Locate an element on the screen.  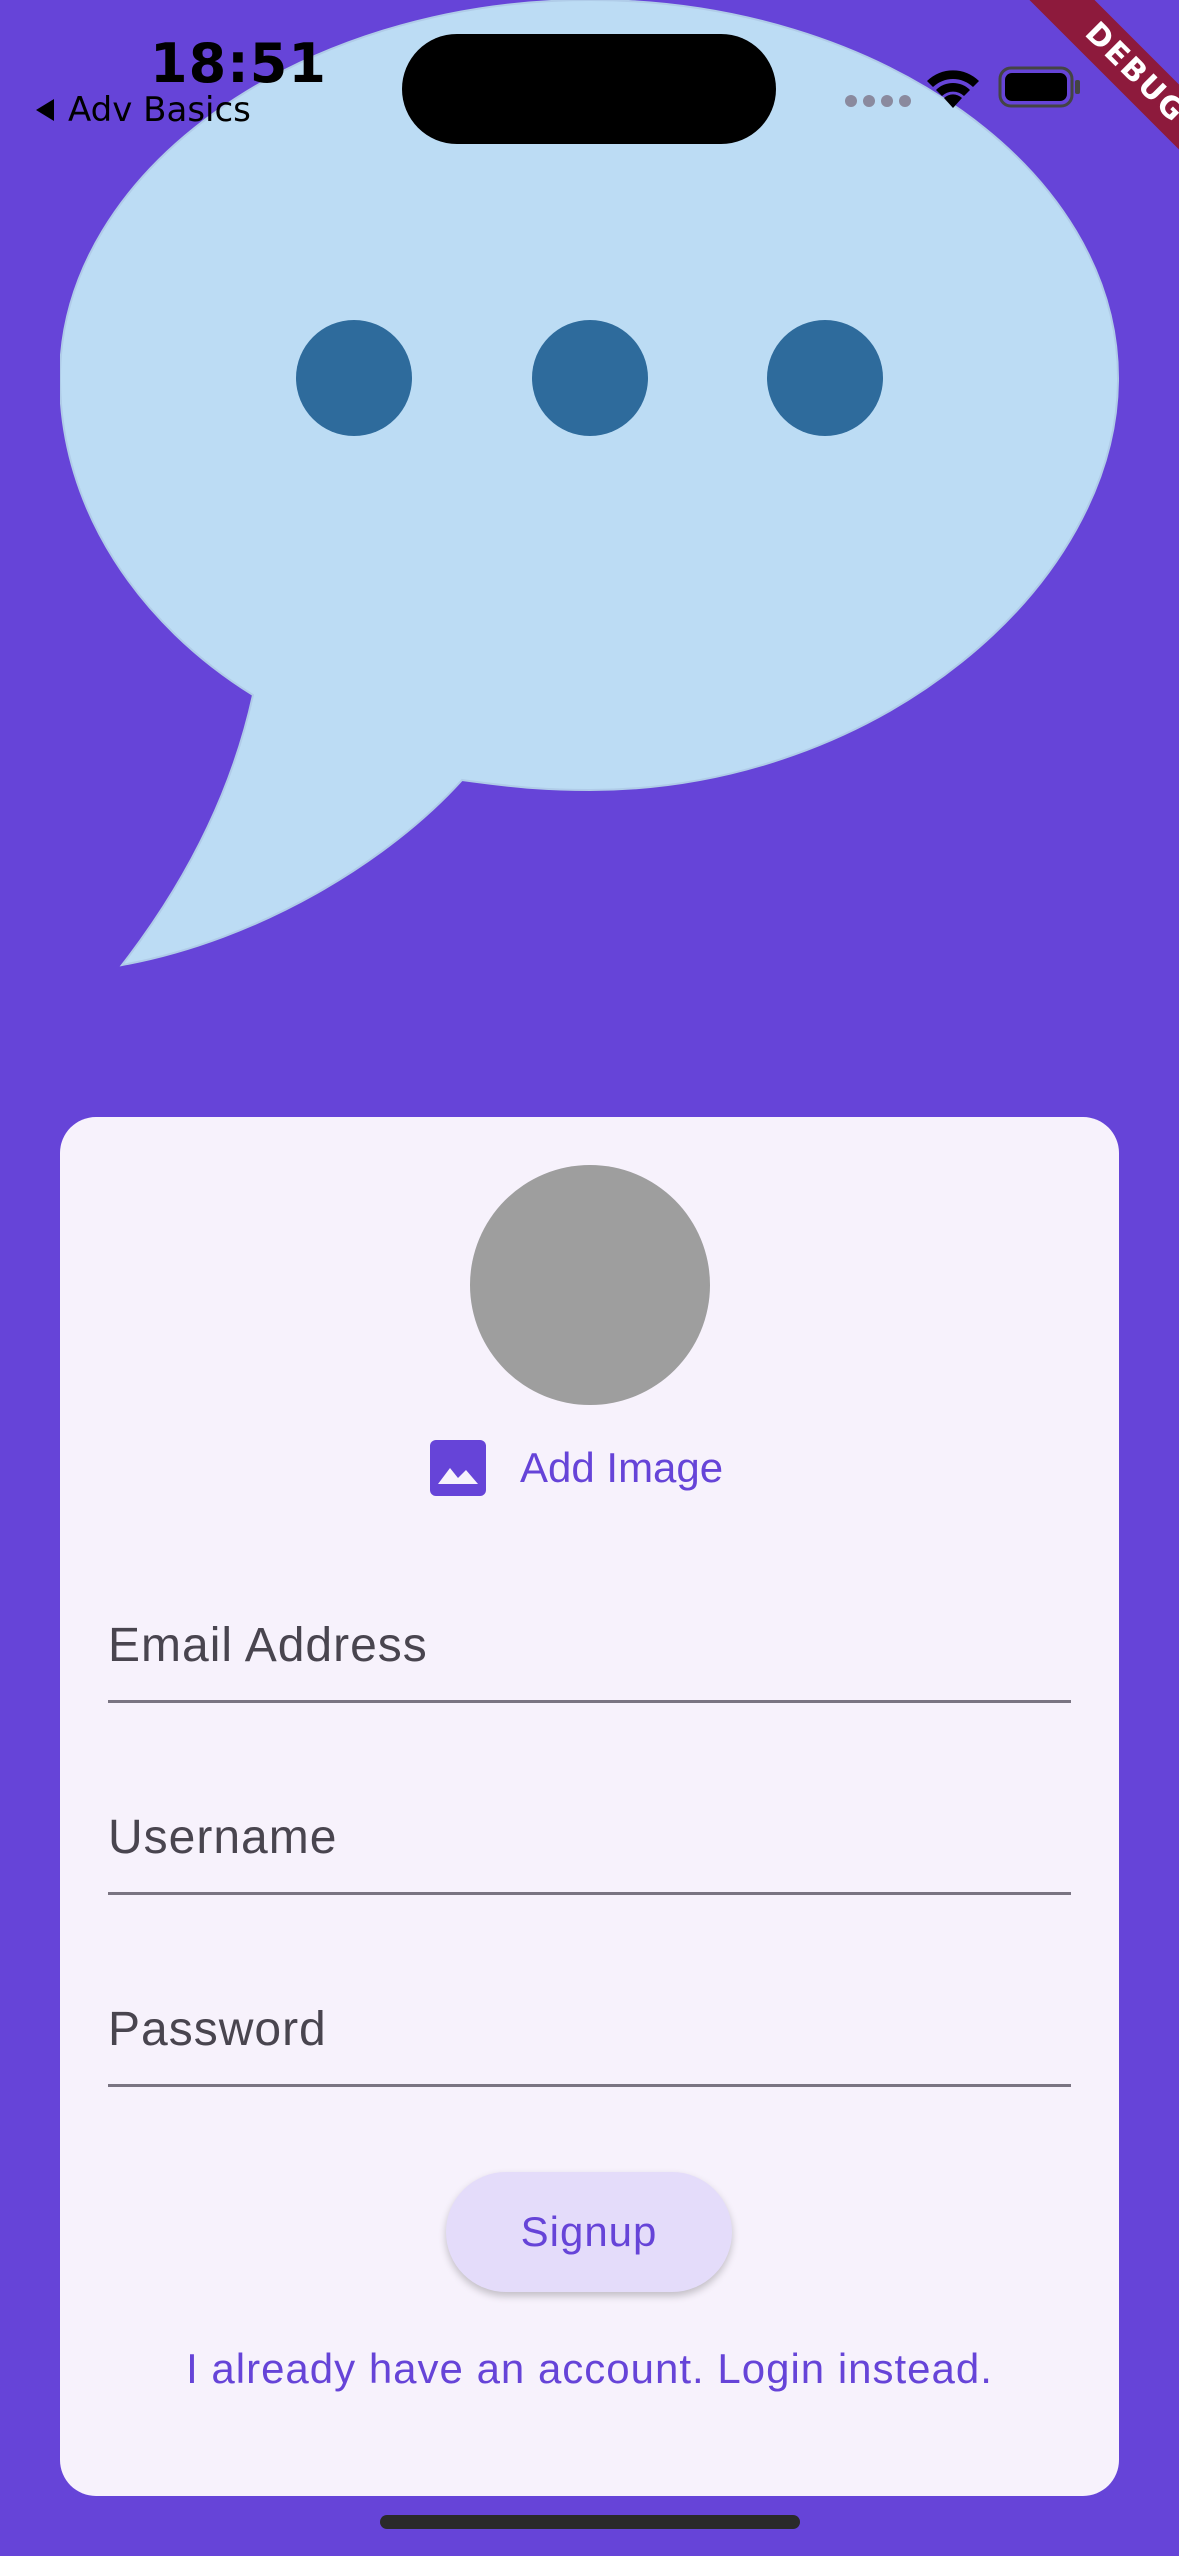
email-input is located at coordinates (589, 1645).